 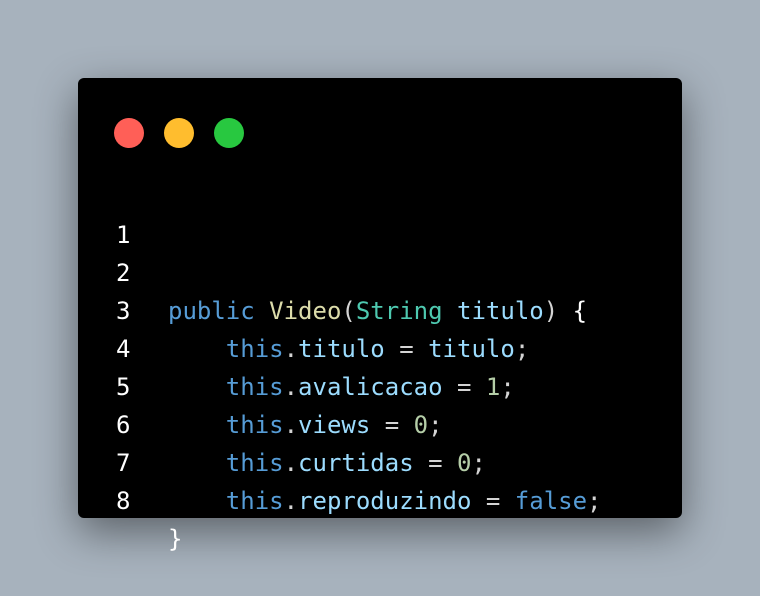 What do you see at coordinates (380, 308) in the screenshot?
I see `code-line: 3 this.titulo = titulo;` at bounding box center [380, 308].